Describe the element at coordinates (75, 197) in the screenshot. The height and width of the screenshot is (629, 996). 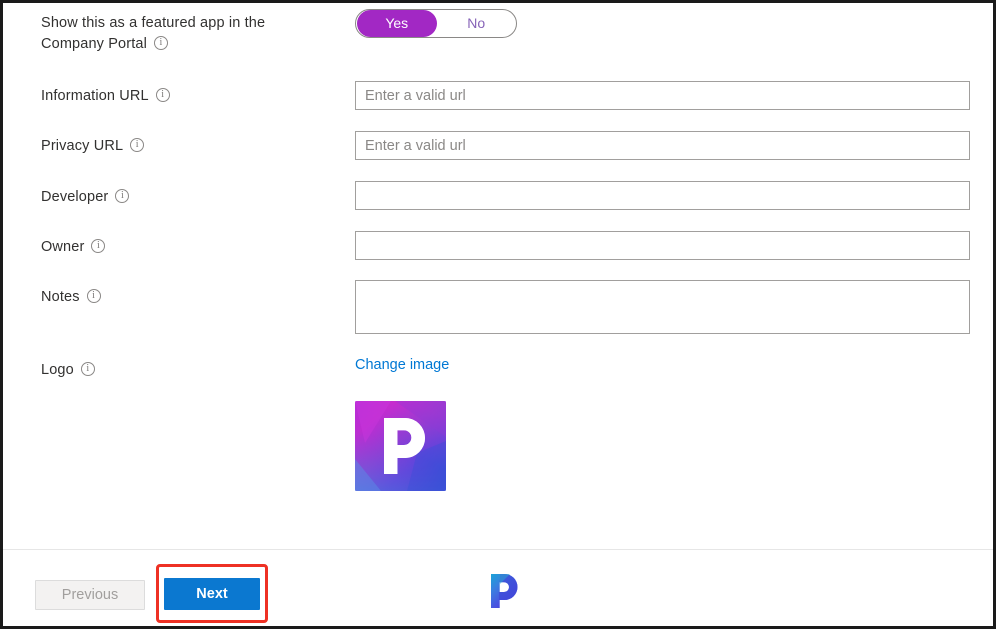
I see `developer-label-text: Developer` at that location.